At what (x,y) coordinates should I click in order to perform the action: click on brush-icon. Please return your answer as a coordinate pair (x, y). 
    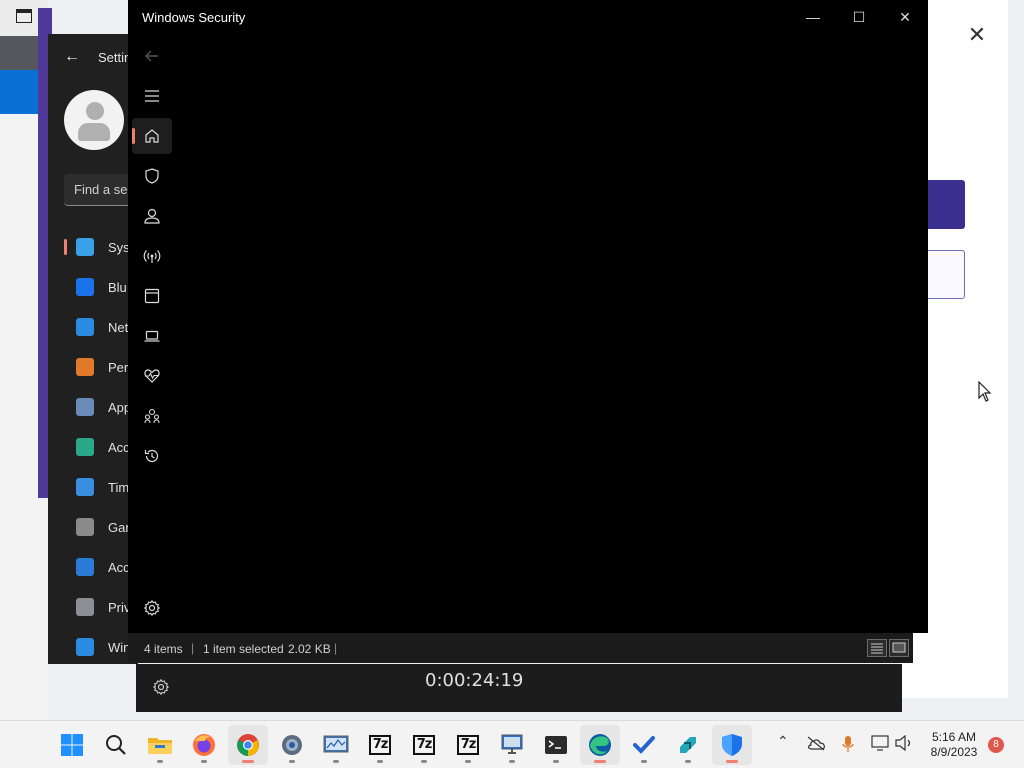
    Looking at the image, I should click on (85, 367).